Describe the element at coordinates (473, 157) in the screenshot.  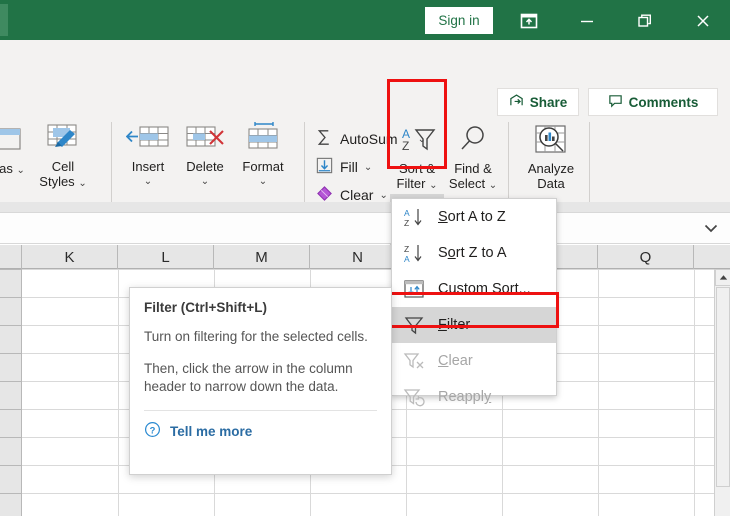
I see `find-and-select-button: Find & Select ⌄` at that location.